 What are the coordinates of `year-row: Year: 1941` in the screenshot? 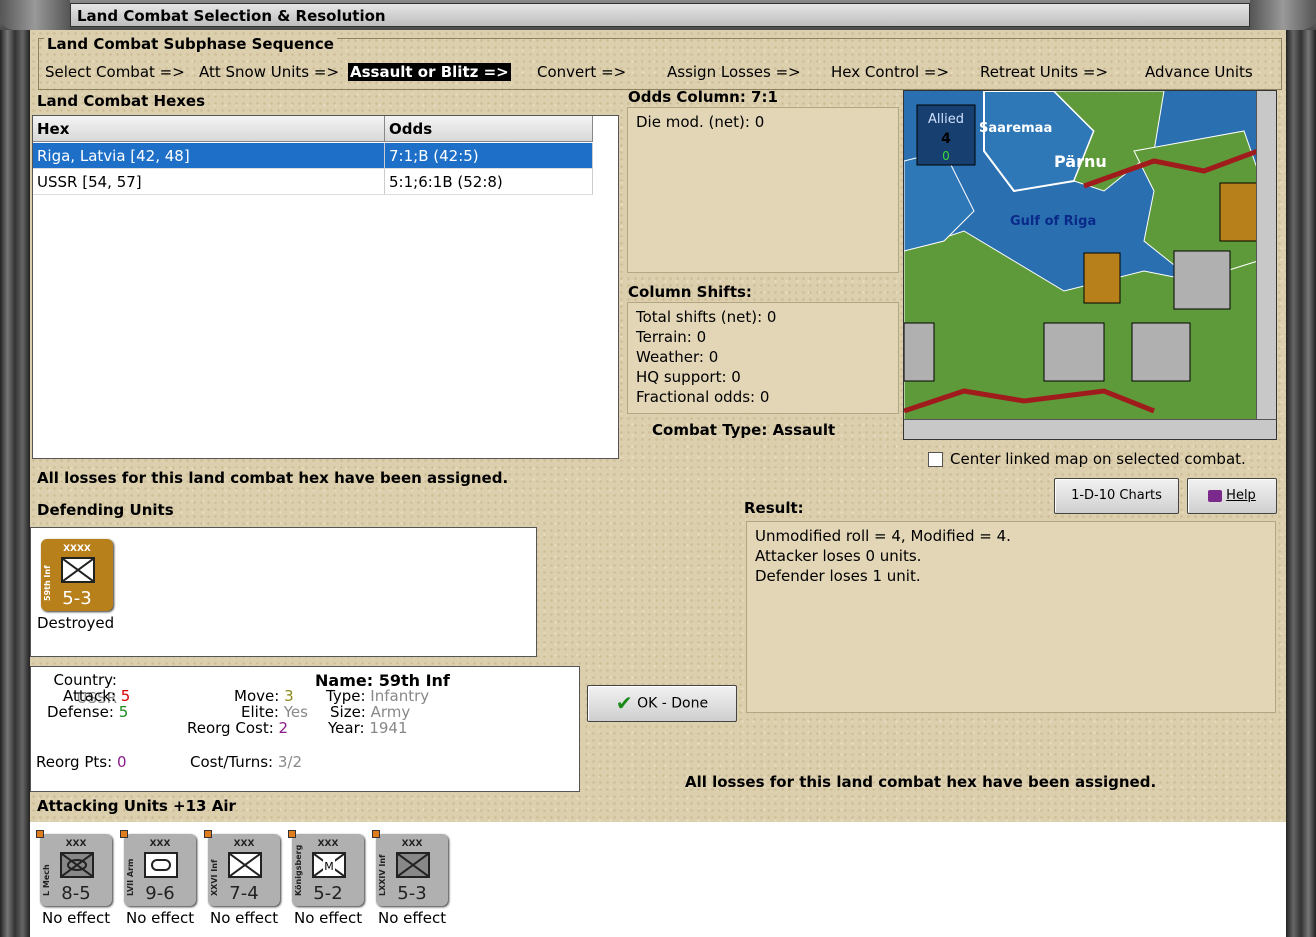 It's located at (368, 728).